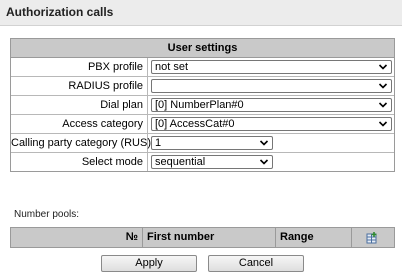 The image size is (402, 277). Describe the element at coordinates (271, 67) in the screenshot. I see `pbx-profile-select: not set` at that location.